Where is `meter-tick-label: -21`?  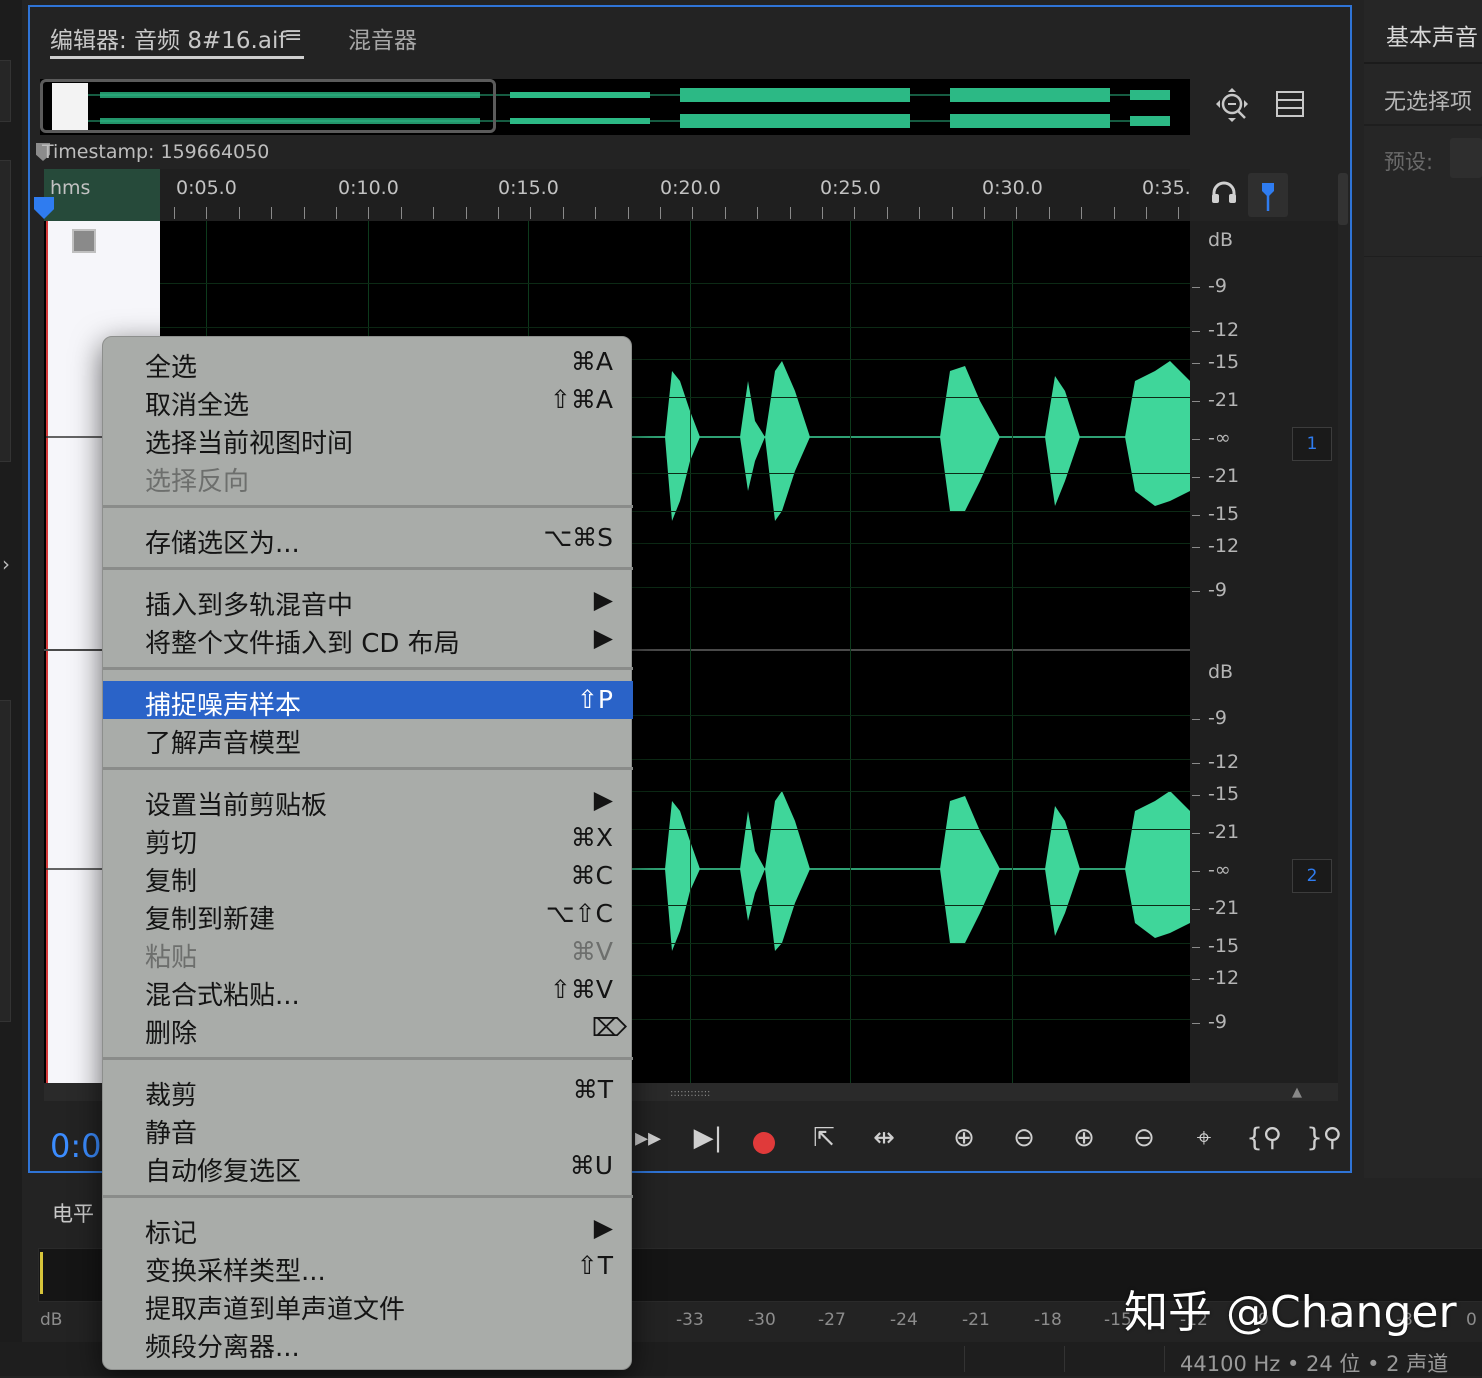 meter-tick-label: -21 is located at coordinates (976, 1320).